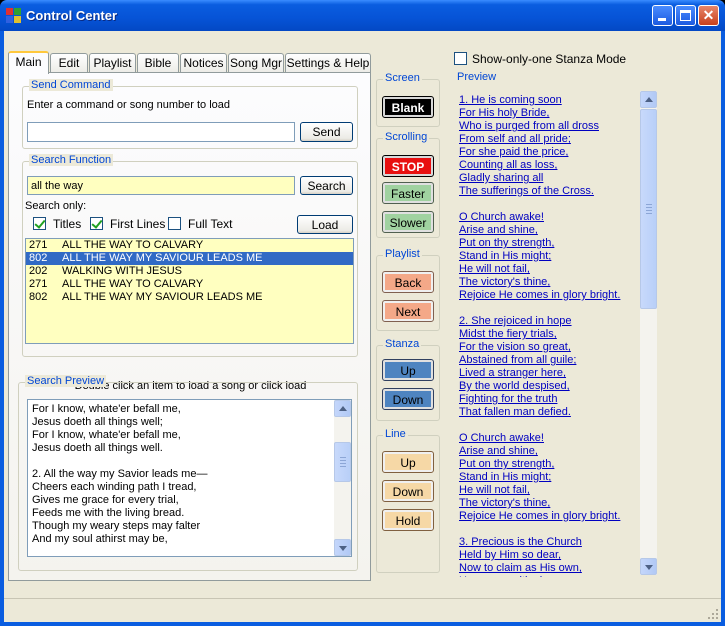 The width and height of the screenshot is (725, 626). I want to click on tab-notices: Notices, so click(203, 63).